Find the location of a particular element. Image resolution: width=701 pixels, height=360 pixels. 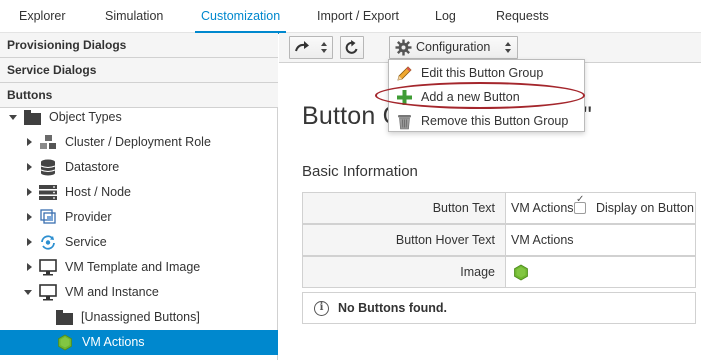

display-on-button-checkbox is located at coordinates (580, 204).